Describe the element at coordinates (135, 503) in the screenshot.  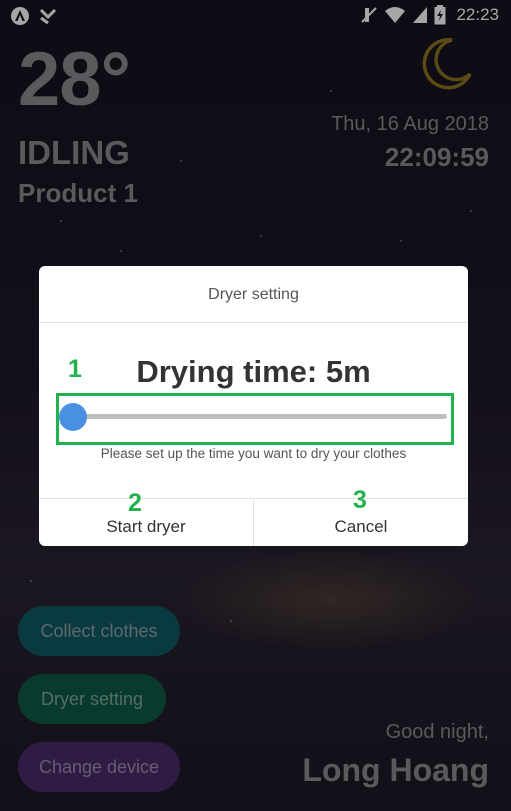
I see `annotation-2: 2` at that location.